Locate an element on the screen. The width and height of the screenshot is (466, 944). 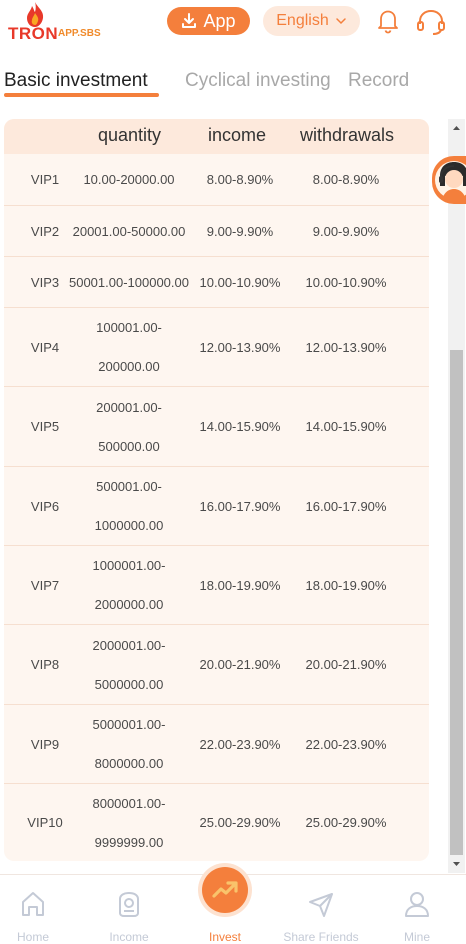
quantity-range: 50001.00-100000.00 is located at coordinates (128, 282).